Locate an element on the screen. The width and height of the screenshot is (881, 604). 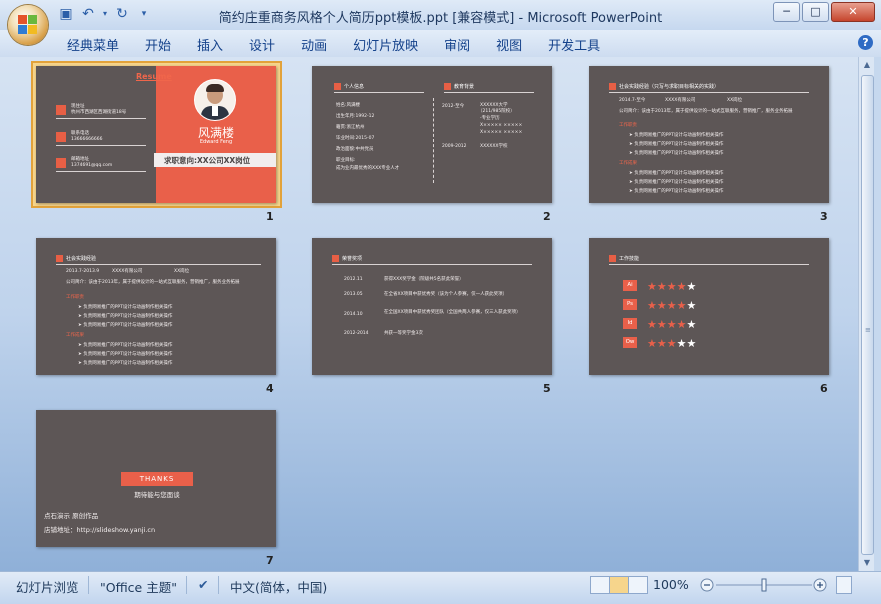
slide5-date: 2012.11 is located at coordinates (353, 279).